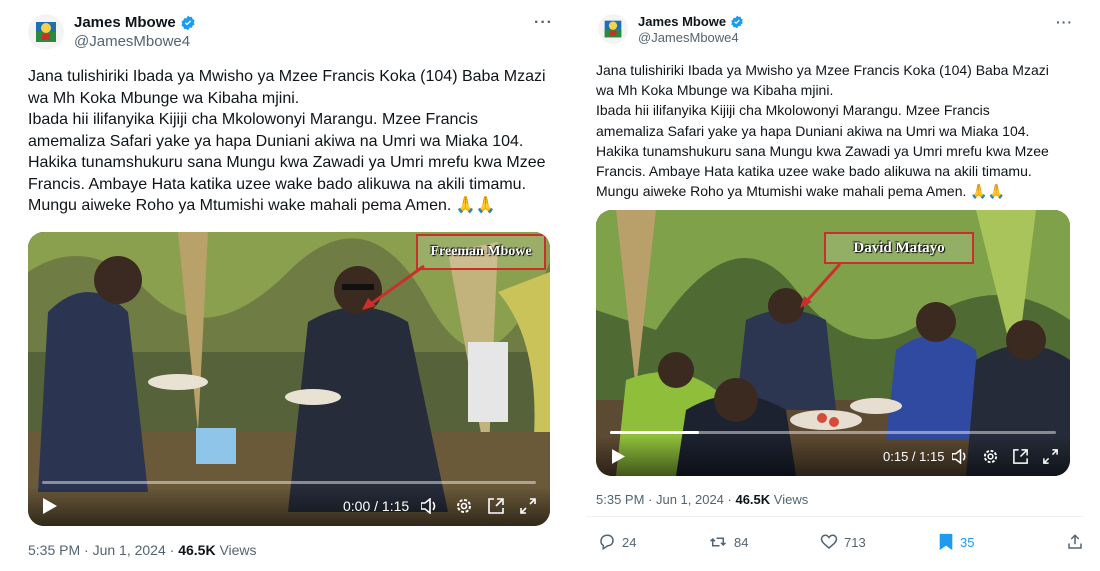 The image size is (1100, 571). What do you see at coordinates (946, 542) in the screenshot?
I see `bookmark-icon` at bounding box center [946, 542].